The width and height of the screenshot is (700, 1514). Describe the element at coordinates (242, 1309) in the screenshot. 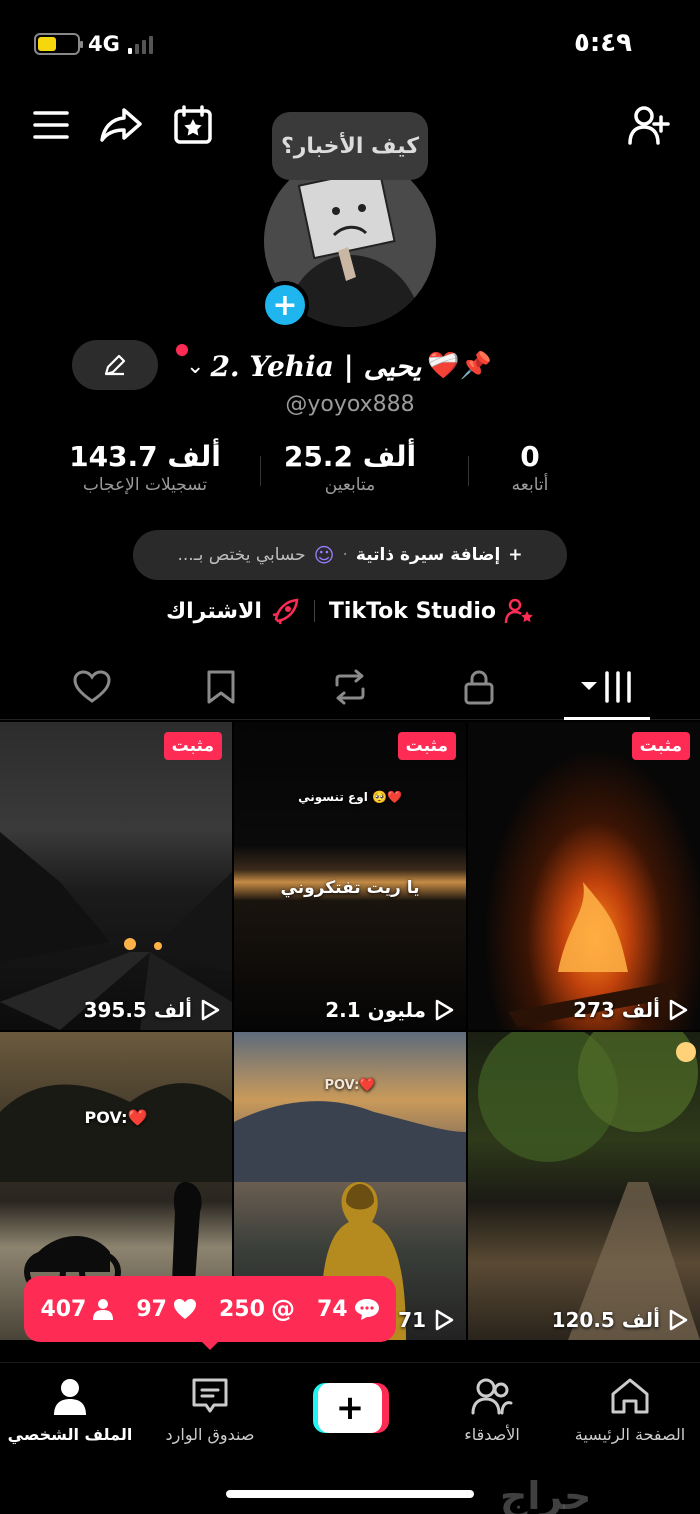

I see `new-mentions-count: 250` at that location.